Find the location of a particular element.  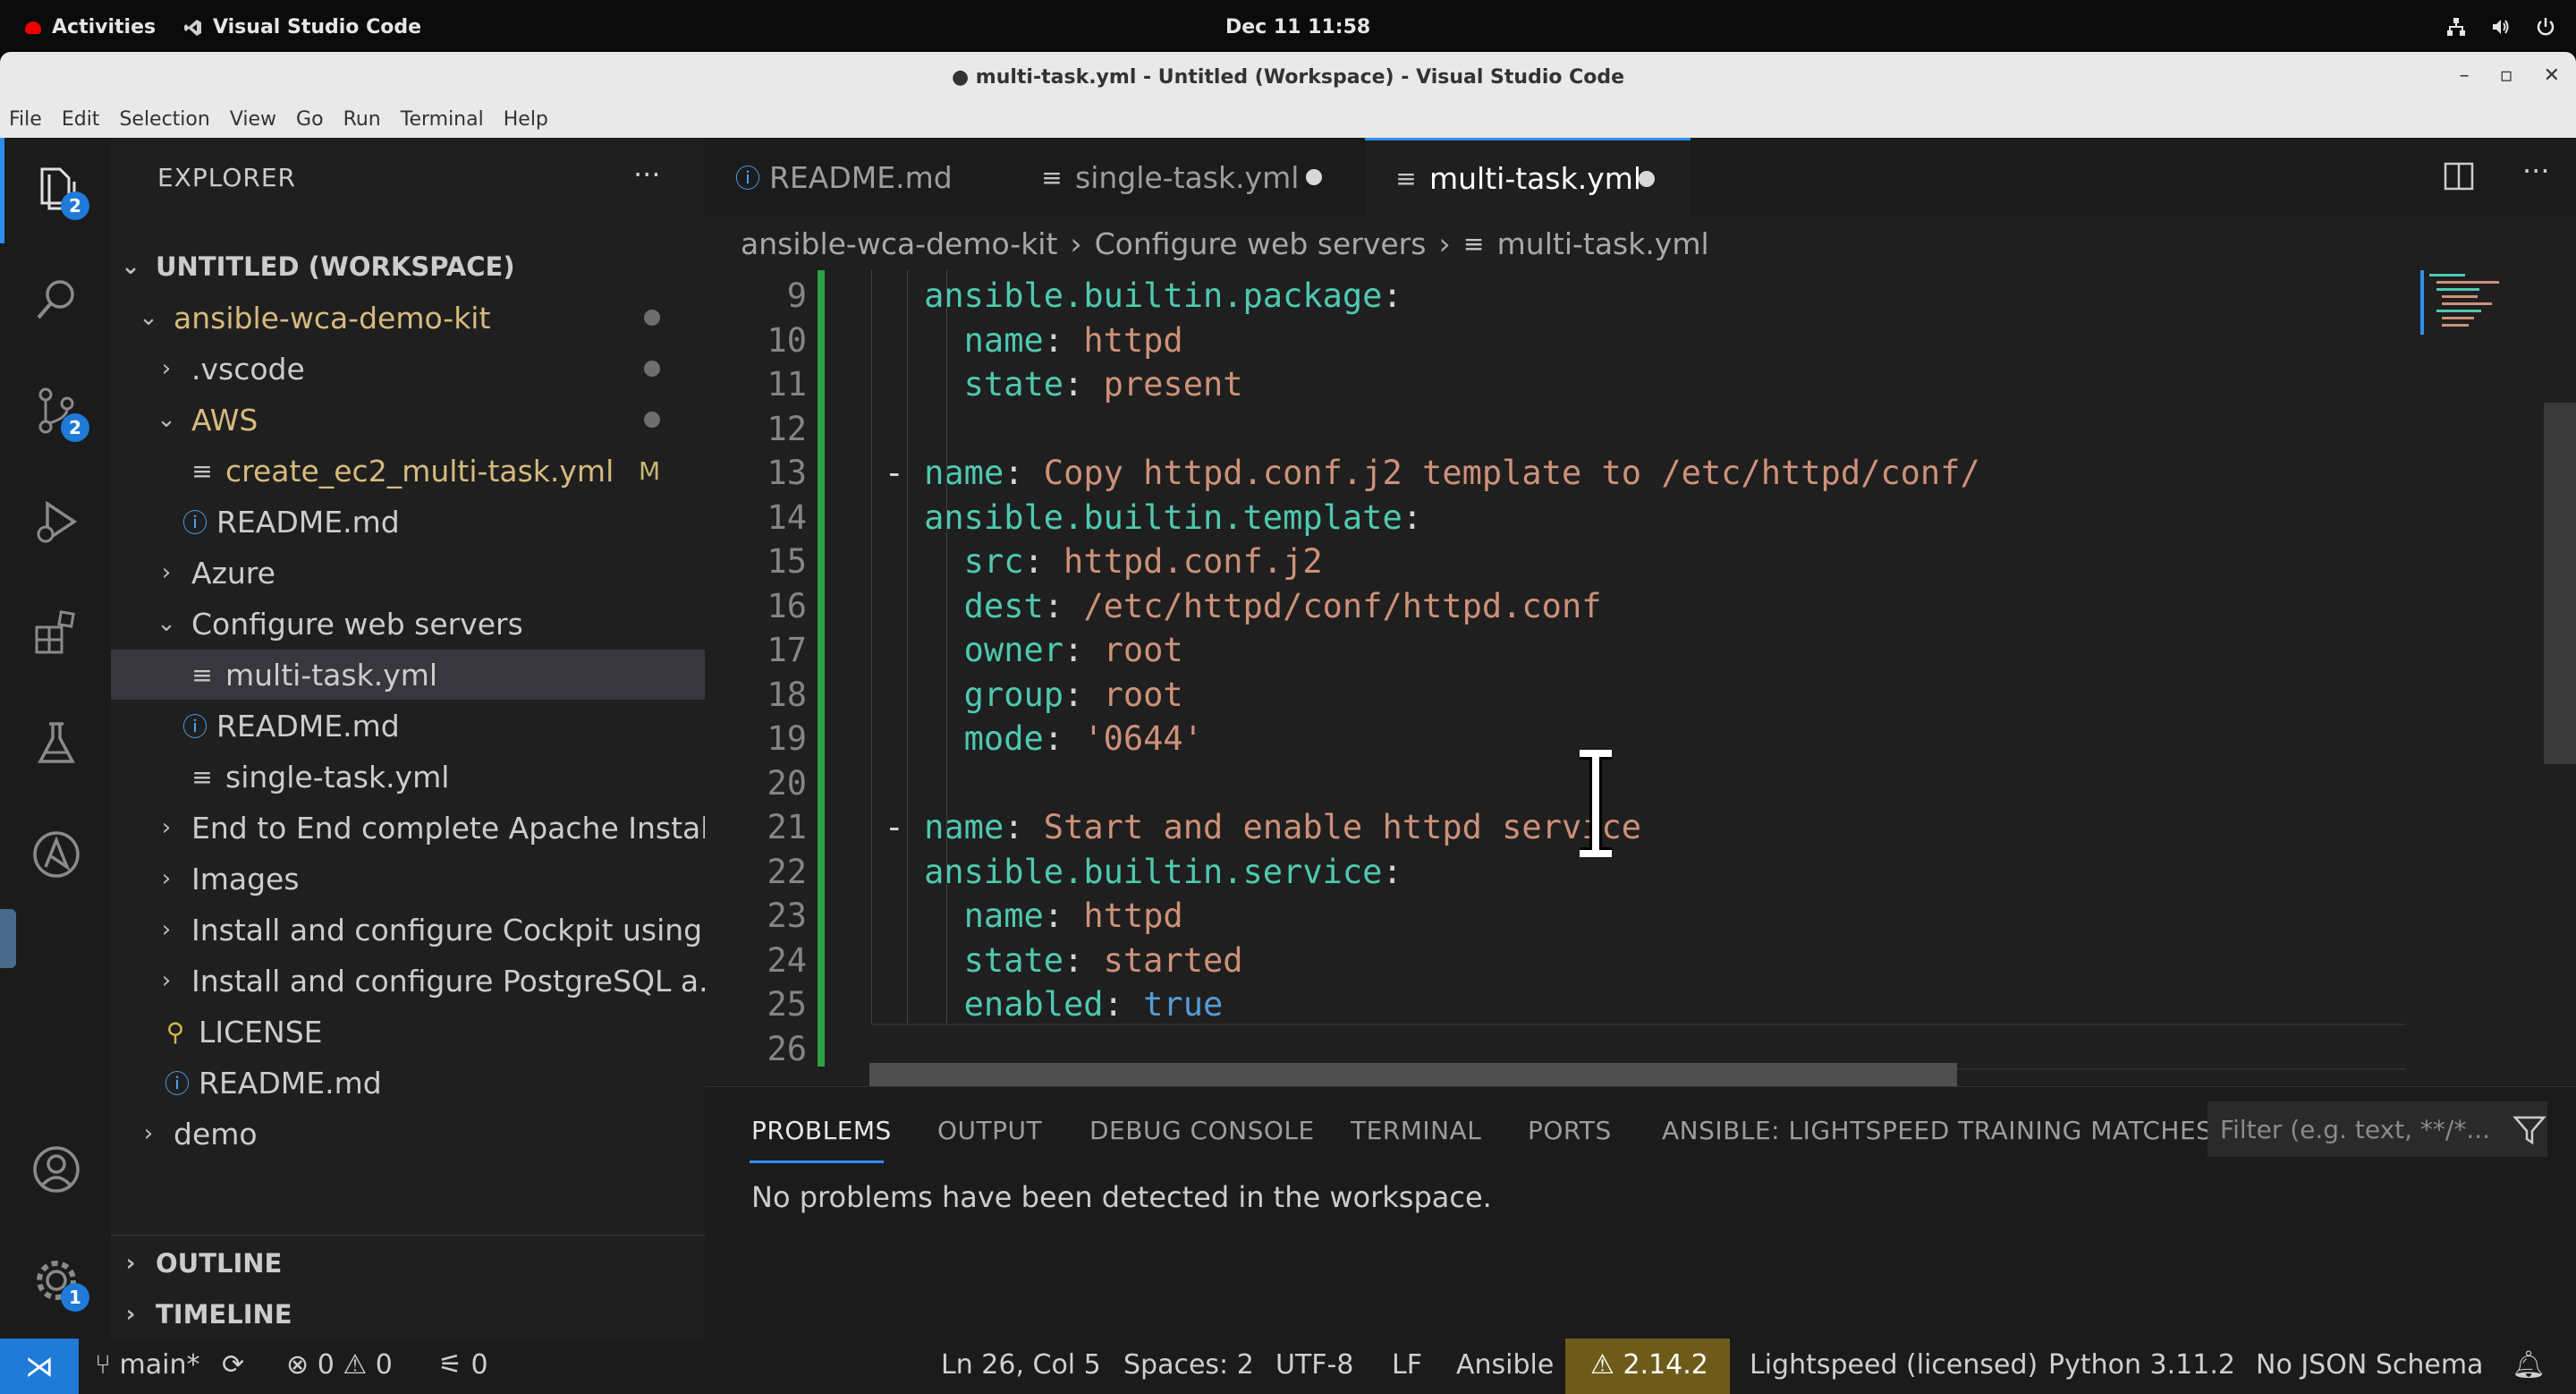

menu-run: Run is located at coordinates (362, 122).